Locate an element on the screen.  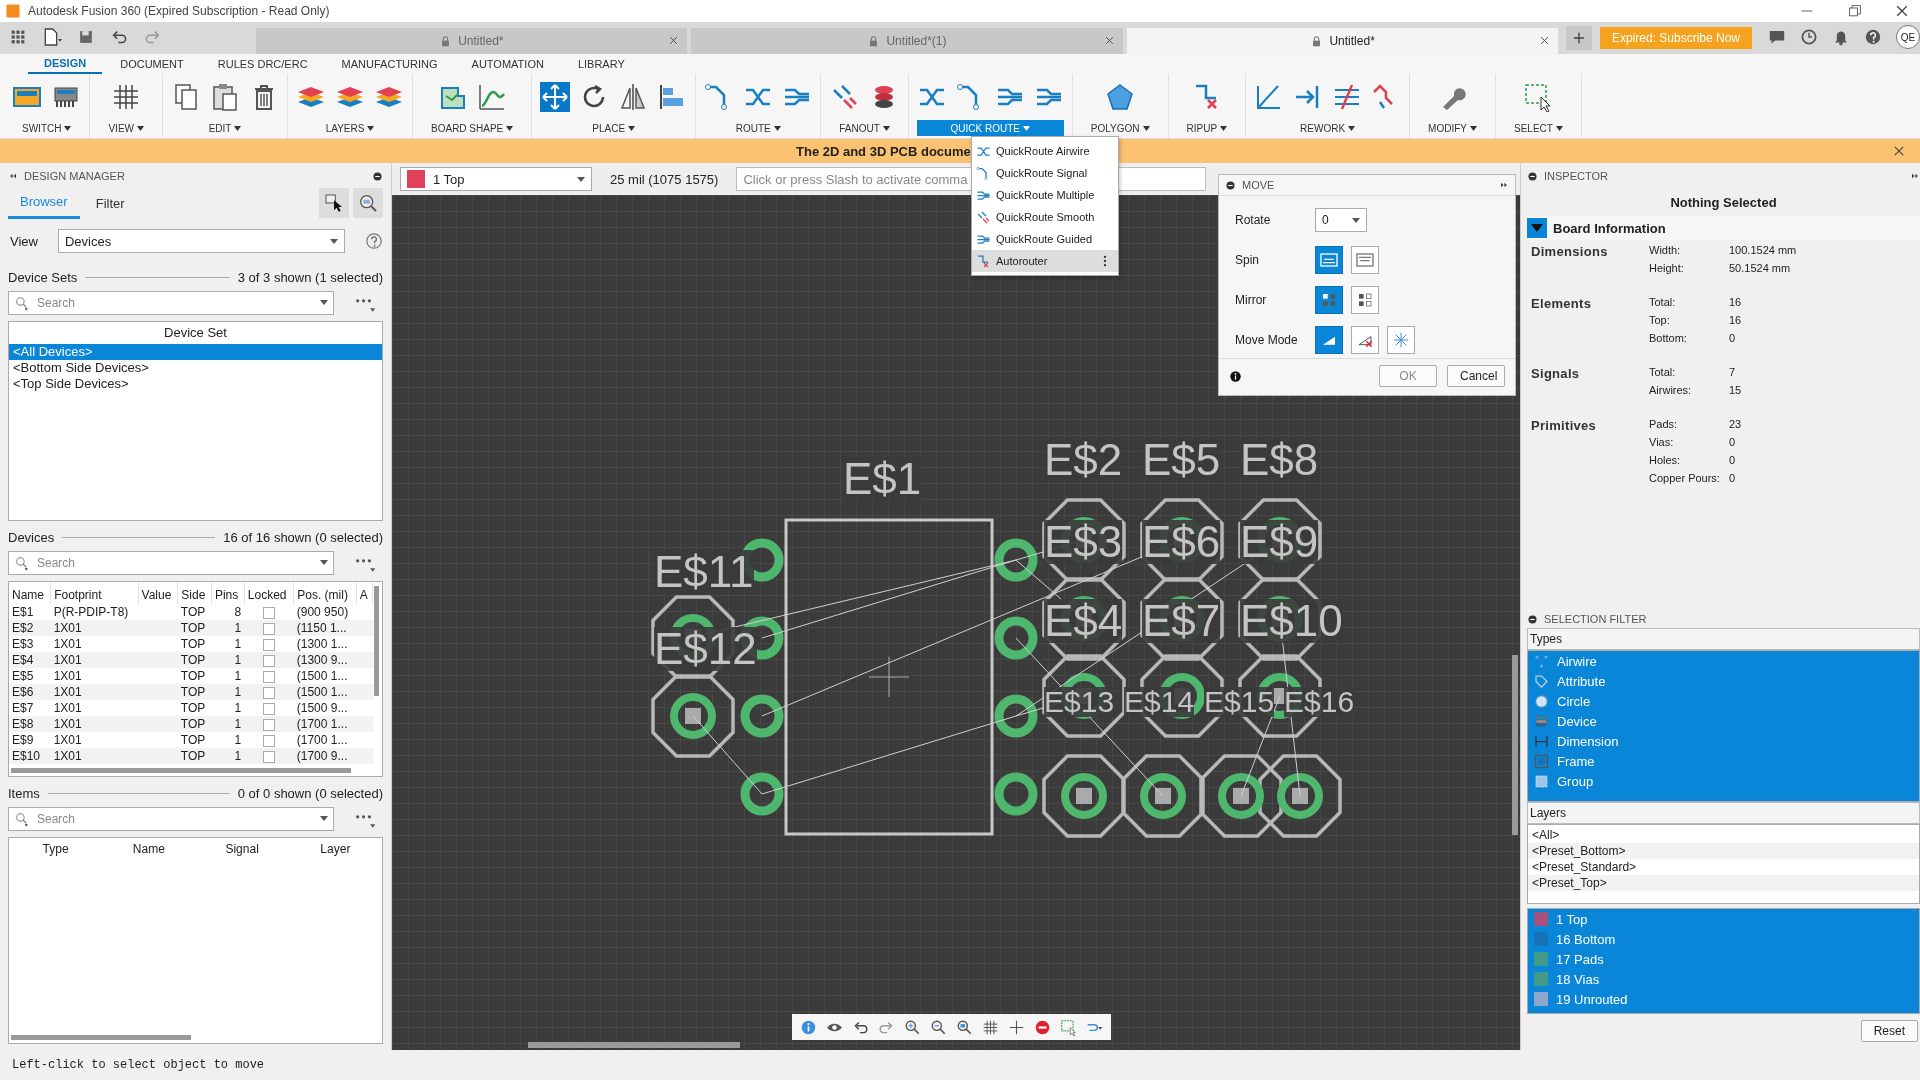
device-label: E$1 is located at coordinates (882, 479).